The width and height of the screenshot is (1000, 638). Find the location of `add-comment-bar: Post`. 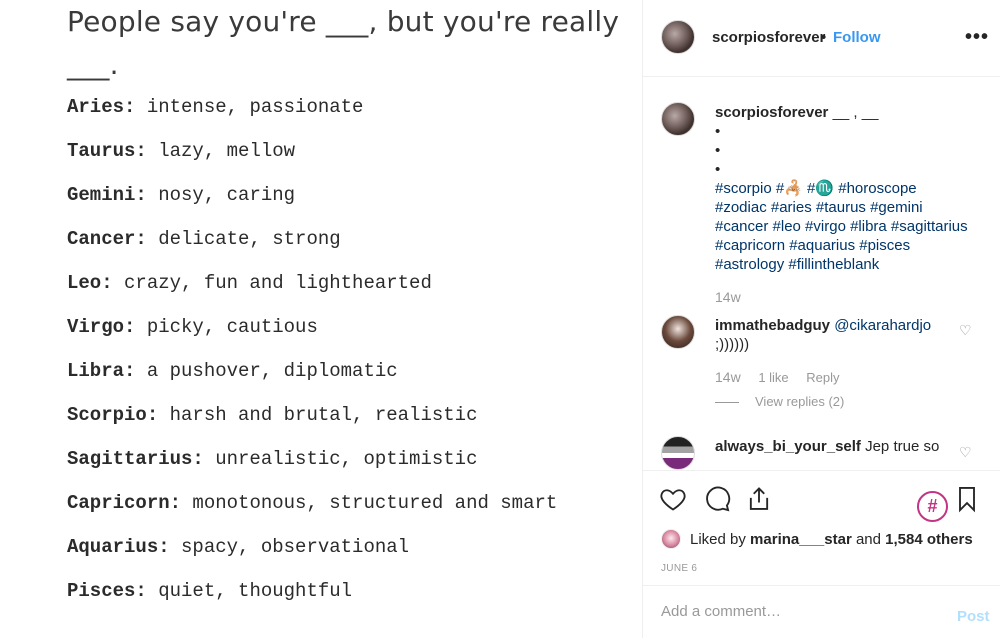

add-comment-bar: Post is located at coordinates (821, 611).